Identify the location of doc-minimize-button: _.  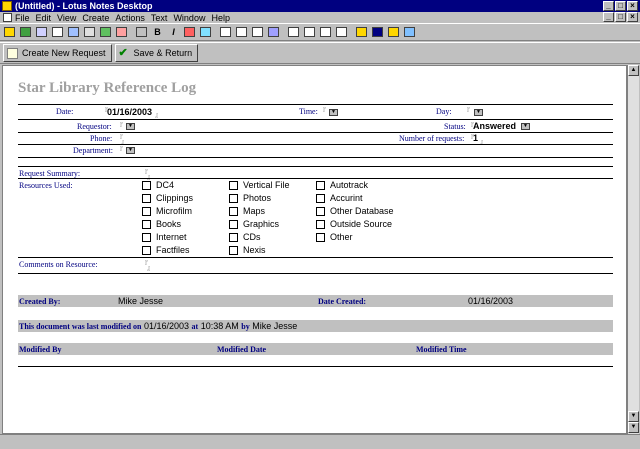
(608, 17).